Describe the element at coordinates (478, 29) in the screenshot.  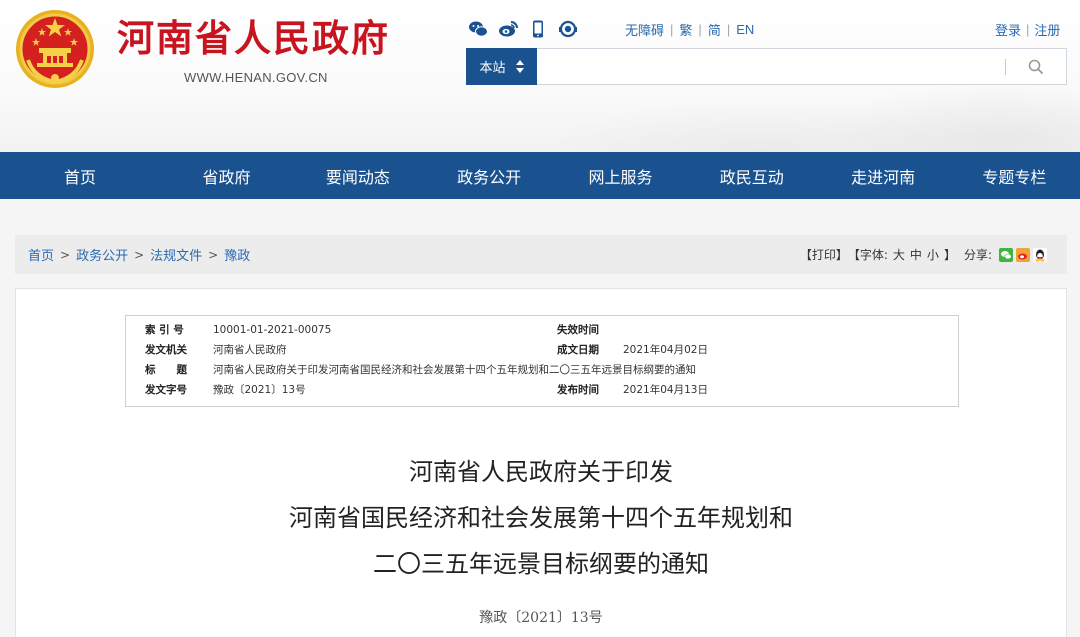
I see `wechat-icon` at that location.